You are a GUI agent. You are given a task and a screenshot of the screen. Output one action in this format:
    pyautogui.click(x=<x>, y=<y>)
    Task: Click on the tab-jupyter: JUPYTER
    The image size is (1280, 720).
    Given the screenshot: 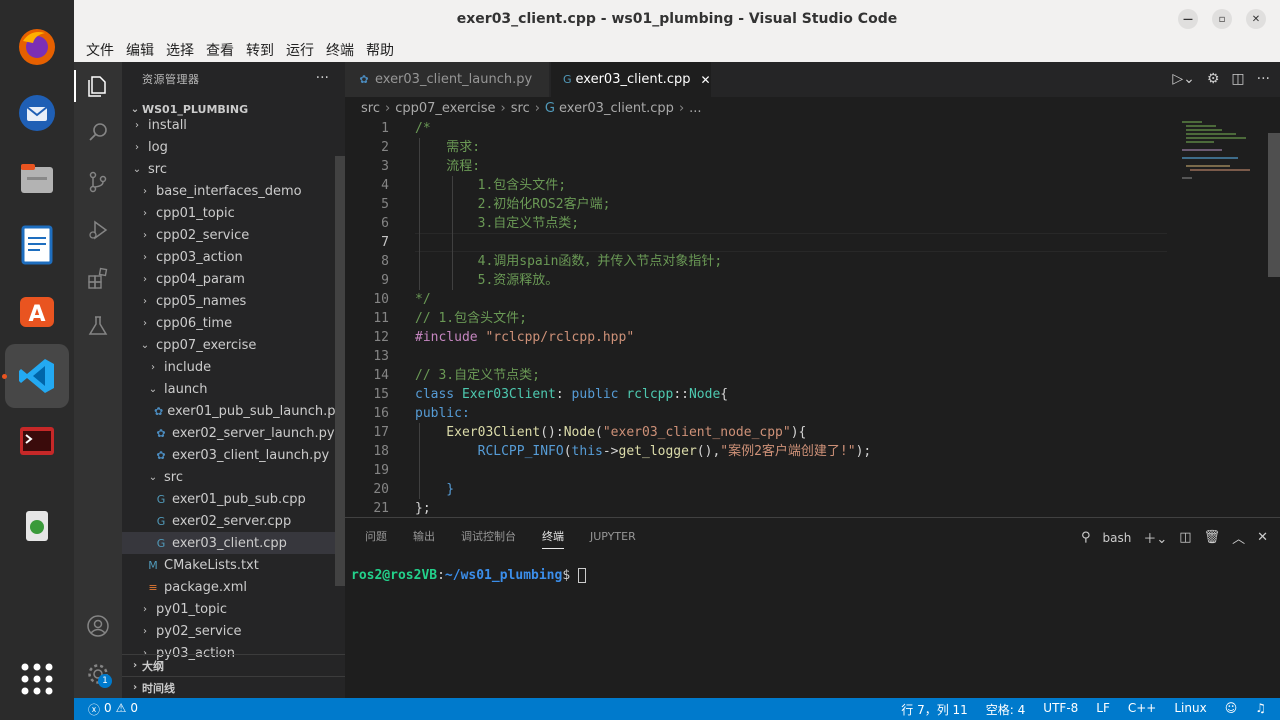 What is the action you would take?
    pyautogui.click(x=613, y=536)
    